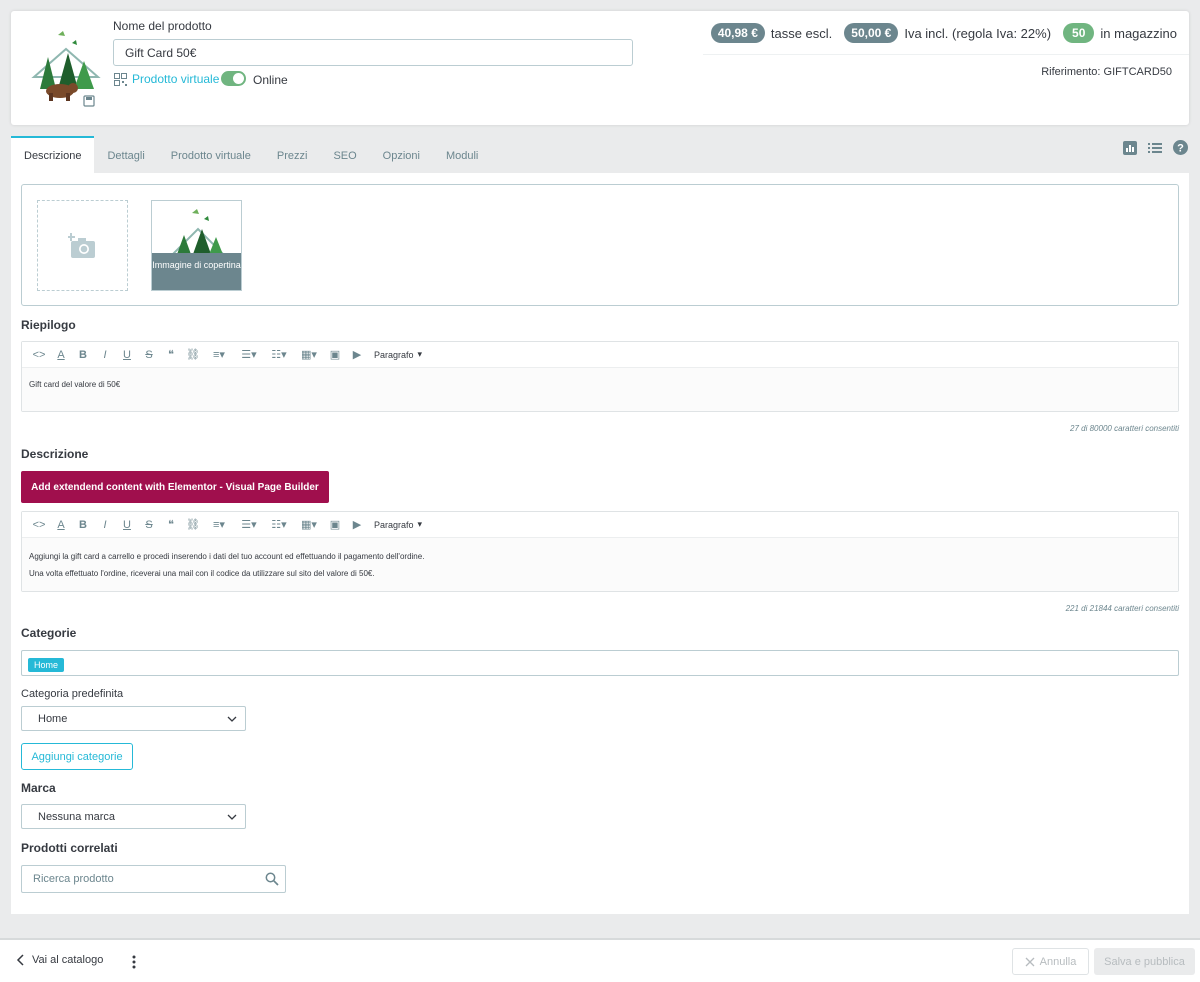  I want to click on default-category-label: Categoria predefinita, so click(72, 694).